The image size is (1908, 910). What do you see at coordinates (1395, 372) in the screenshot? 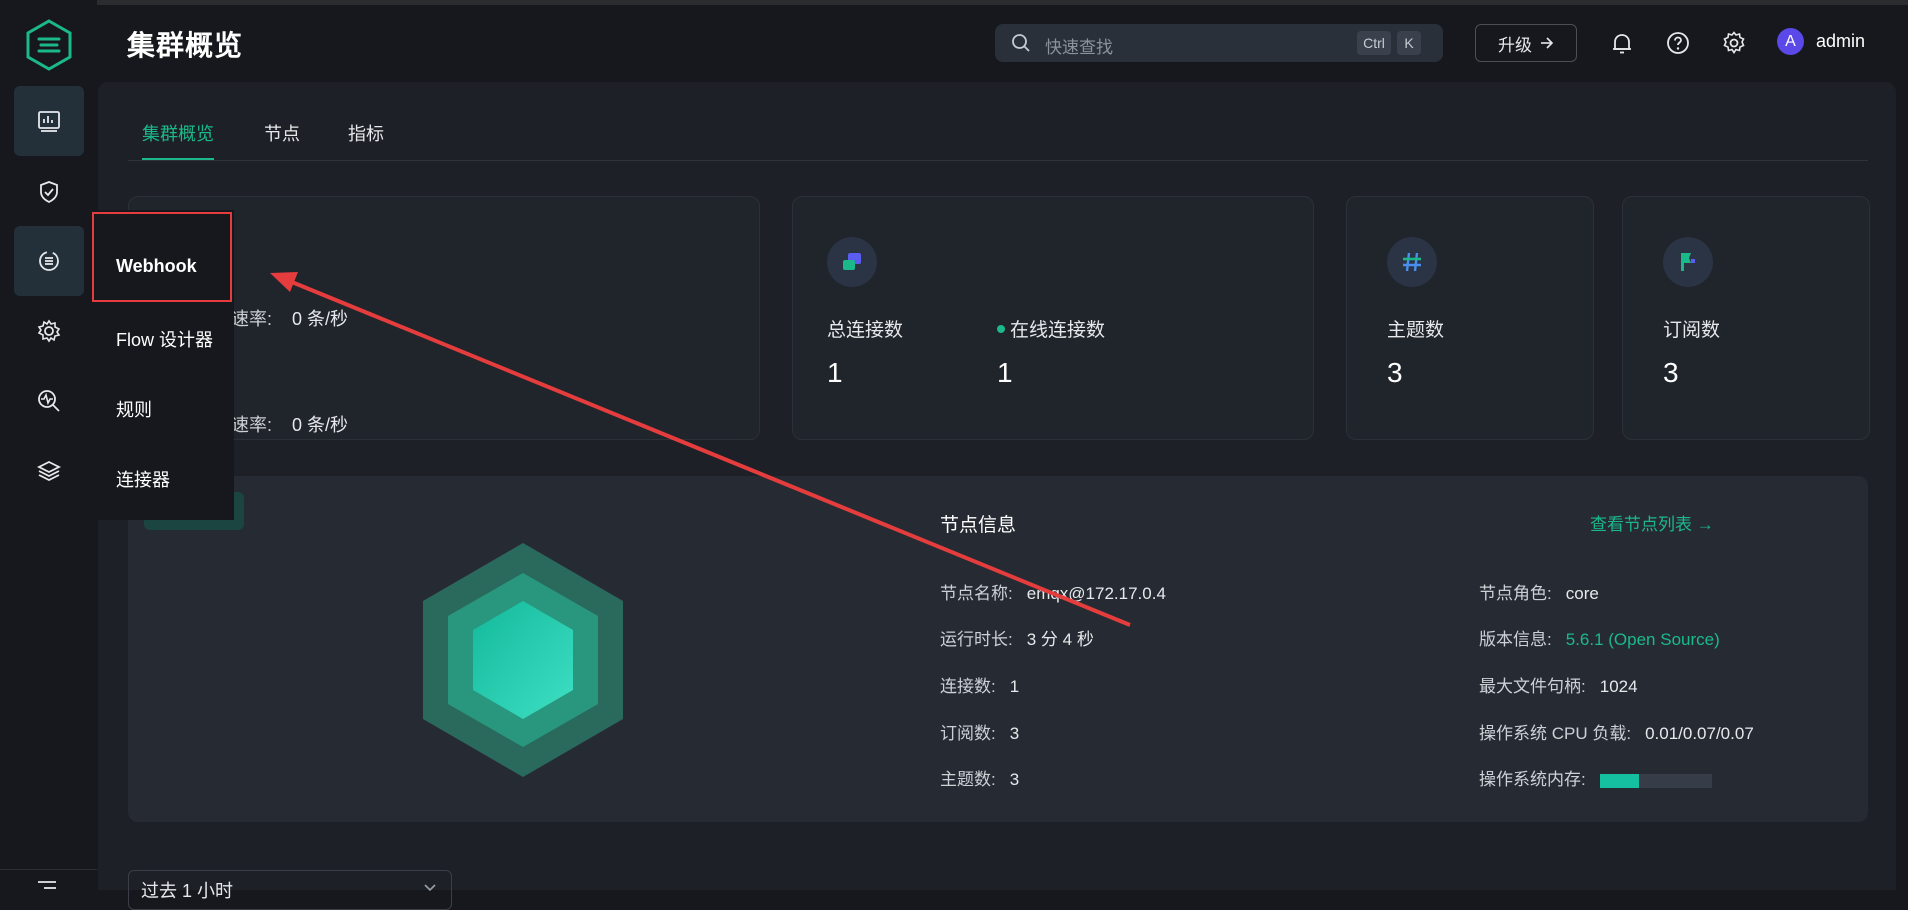
I see `topics-value: 3` at bounding box center [1395, 372].